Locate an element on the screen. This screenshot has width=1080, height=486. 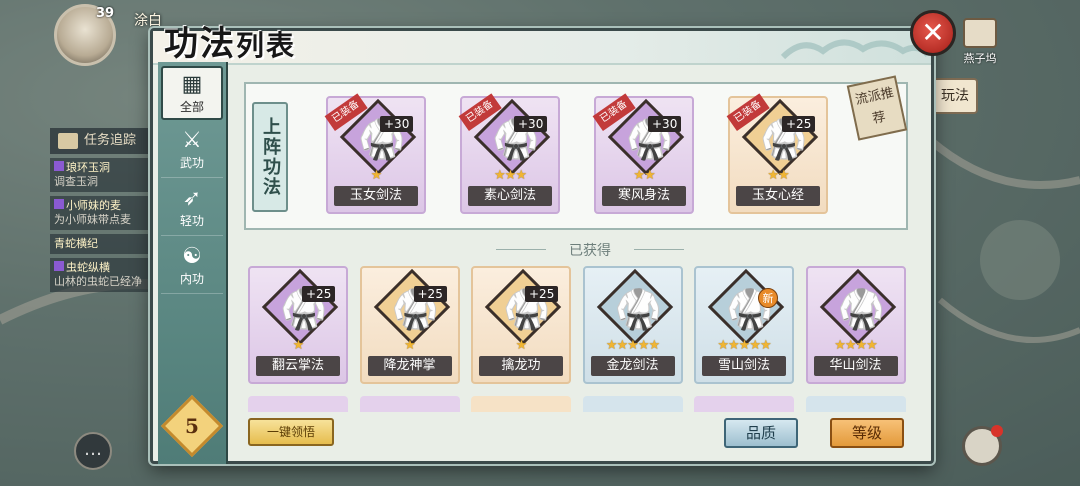
skill-name: 玉女心经 is located at coordinates (778, 196).